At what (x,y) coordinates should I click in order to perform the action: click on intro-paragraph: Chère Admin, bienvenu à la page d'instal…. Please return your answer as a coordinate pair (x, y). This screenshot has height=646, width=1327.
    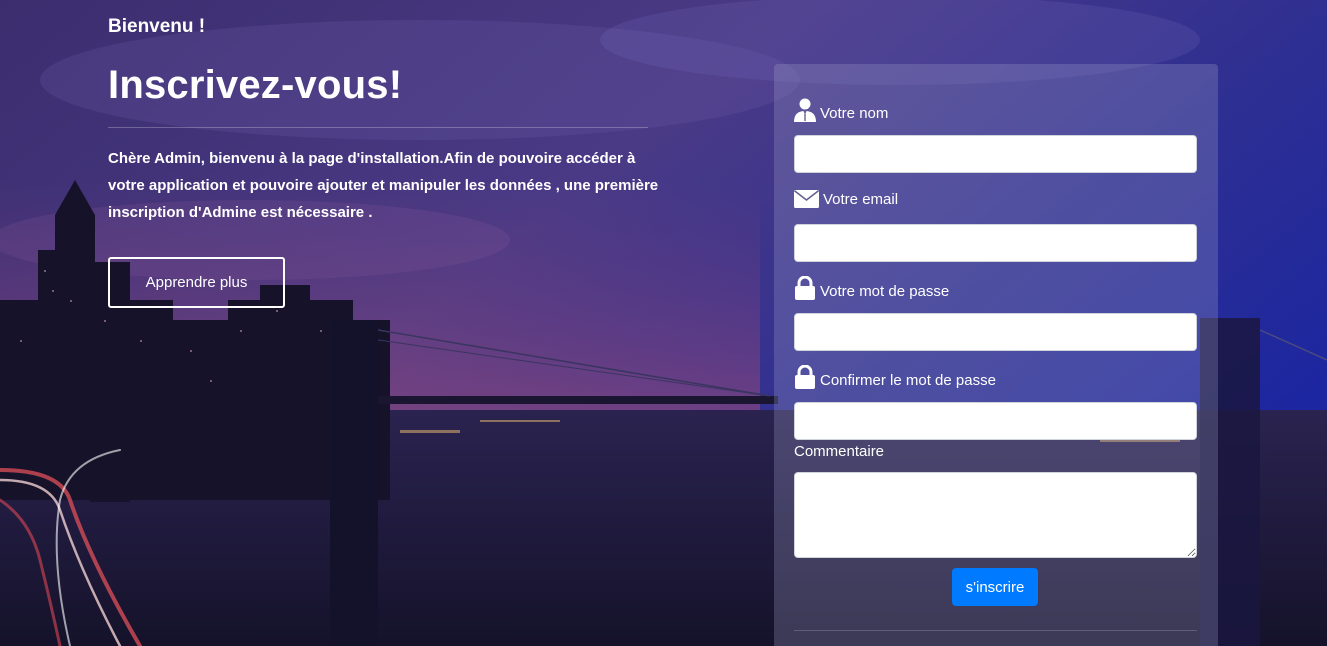
    Looking at the image, I should click on (383, 185).